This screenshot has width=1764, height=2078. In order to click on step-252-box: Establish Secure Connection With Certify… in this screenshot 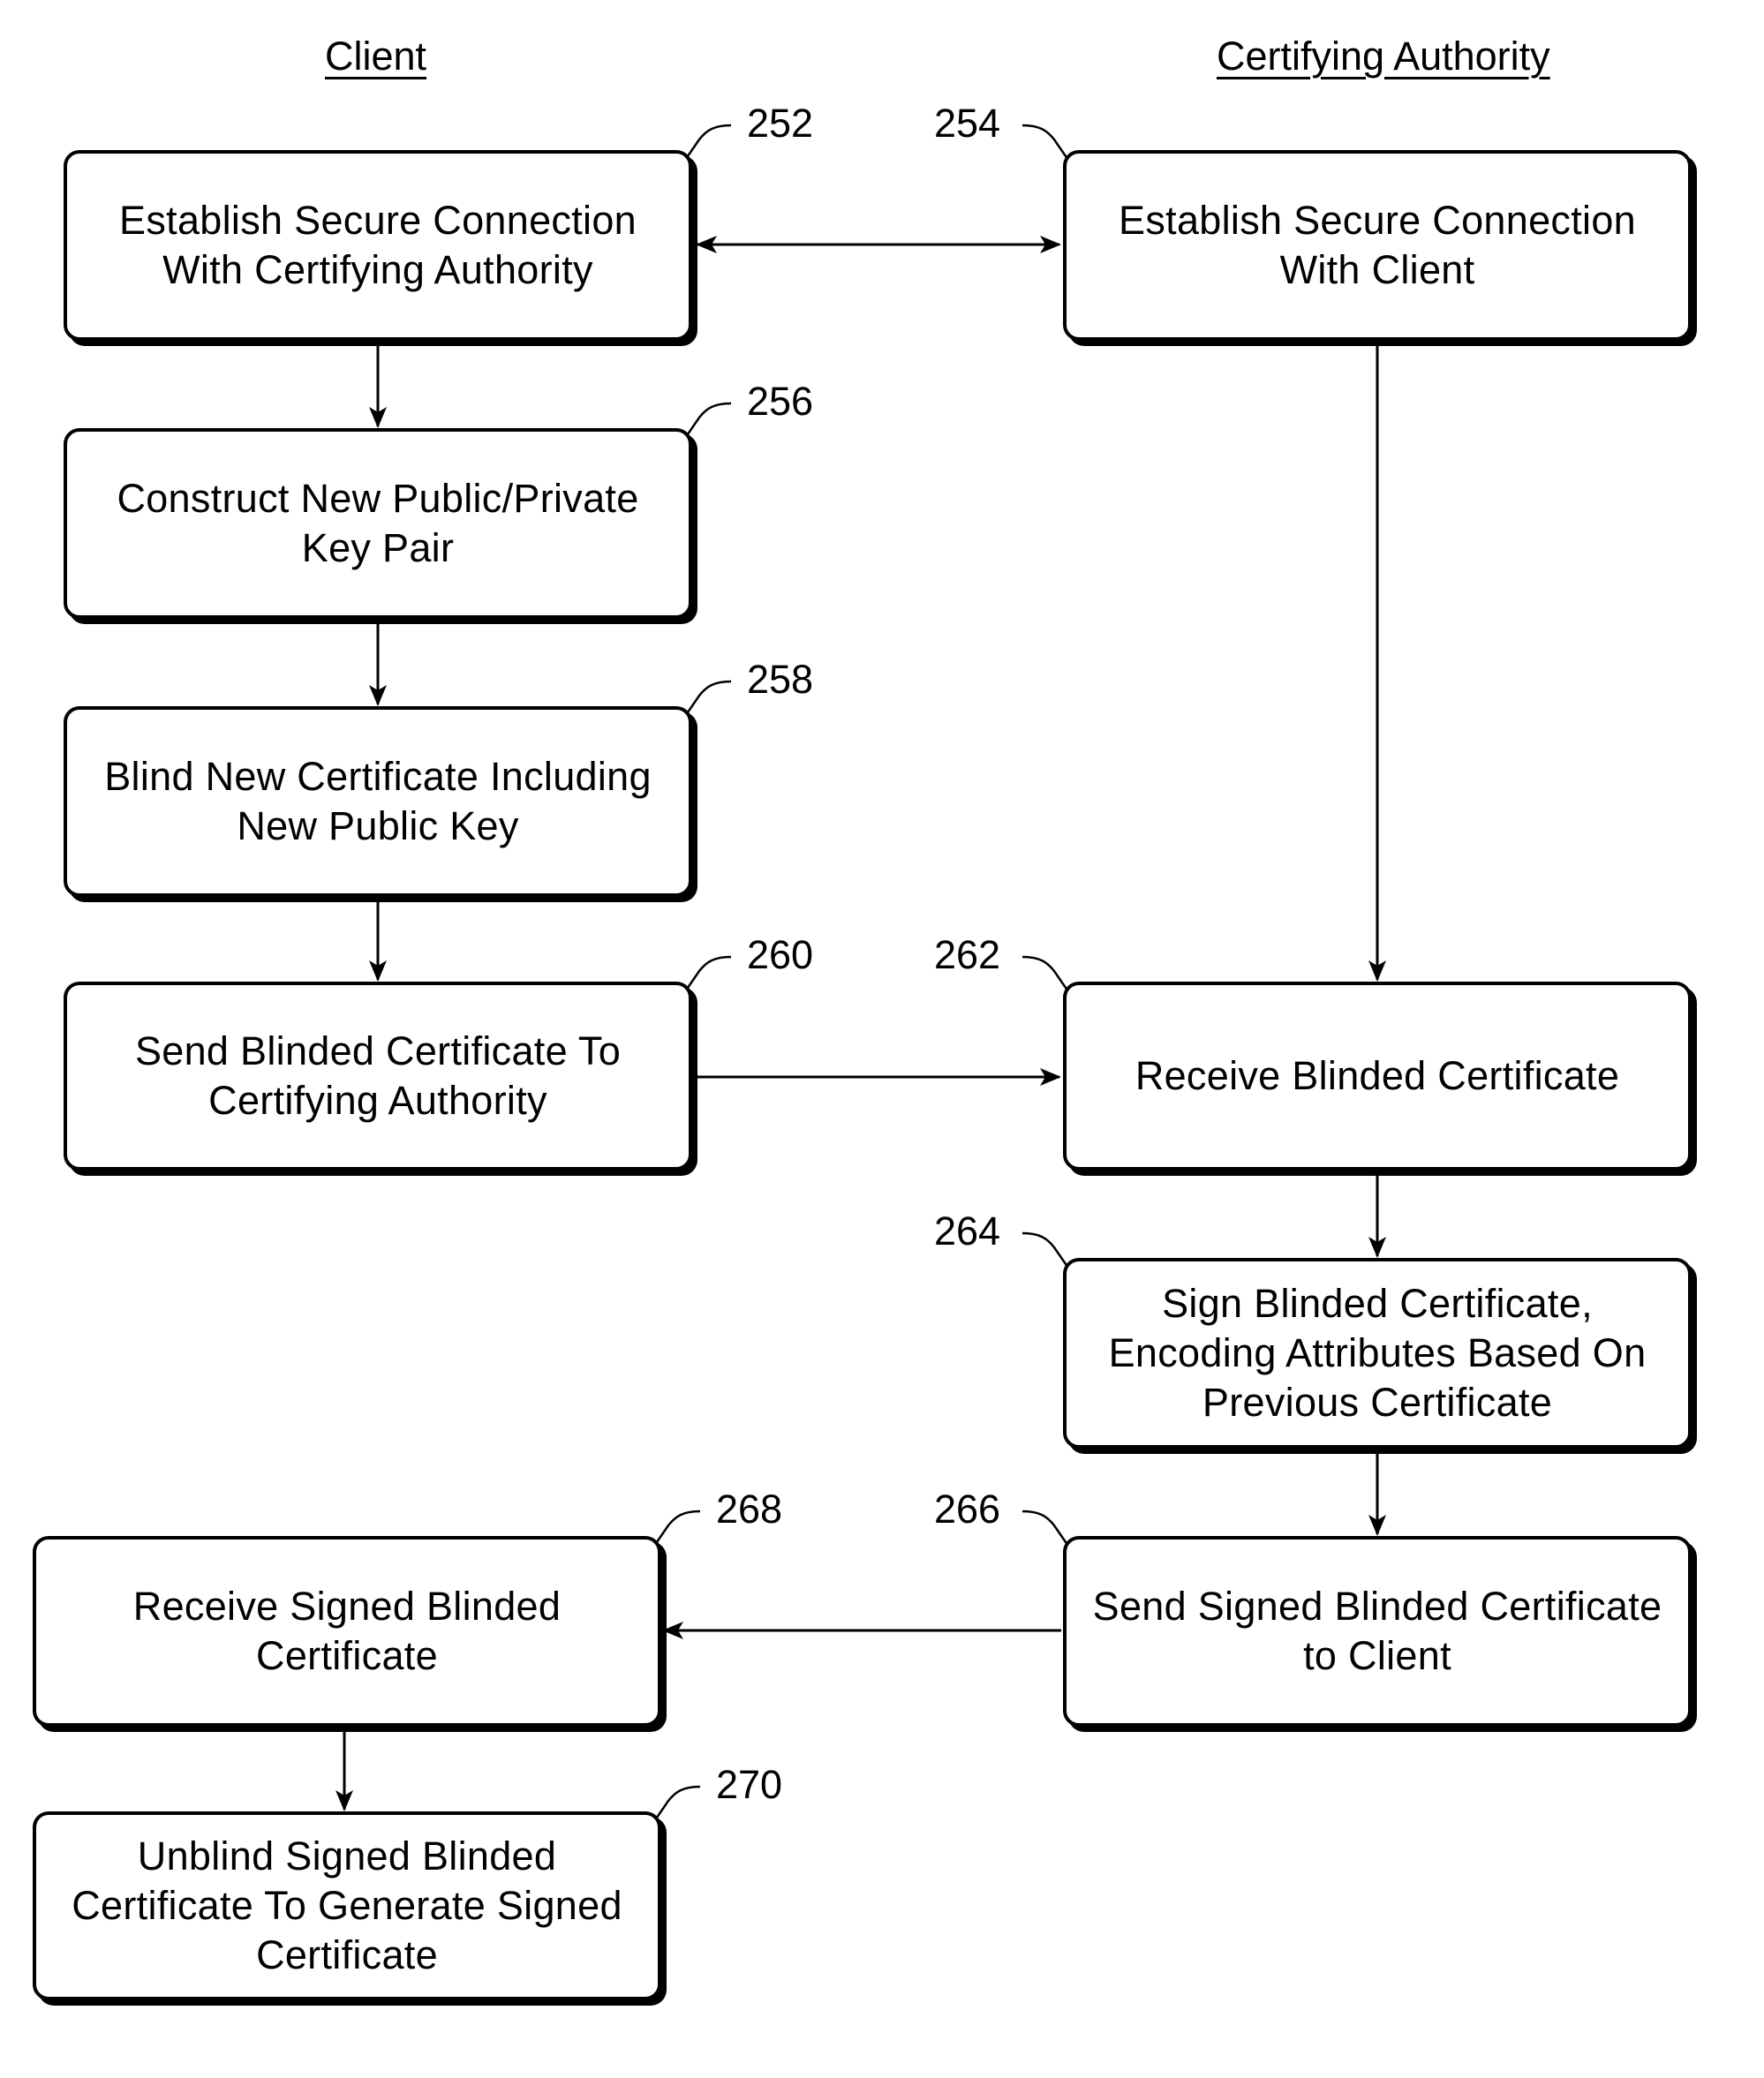, I will do `click(378, 245)`.